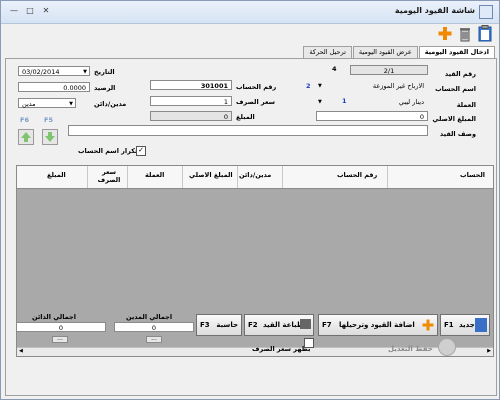 This screenshot has height=400, width=500. I want to click on trash-icon, so click(465, 33).